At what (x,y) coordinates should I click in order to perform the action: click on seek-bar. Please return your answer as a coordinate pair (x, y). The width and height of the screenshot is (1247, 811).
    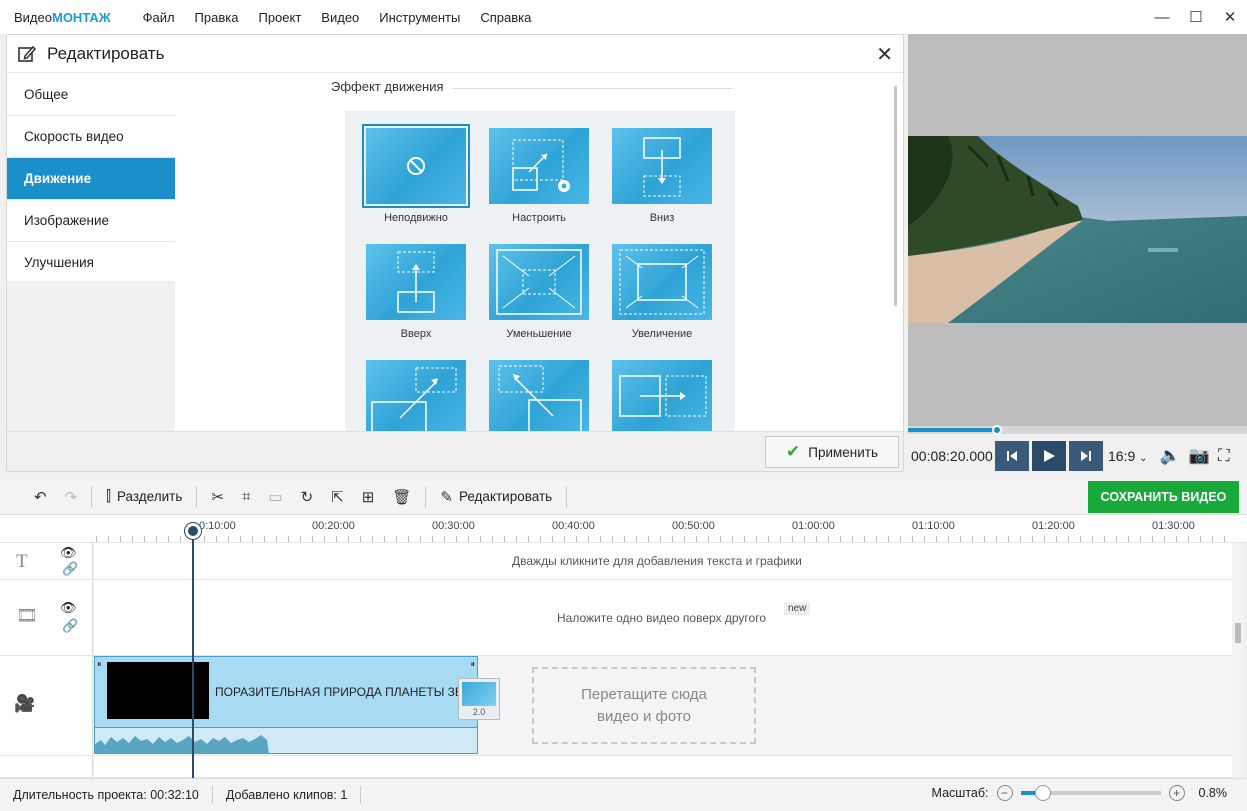
    Looking at the image, I should click on (1077, 430).